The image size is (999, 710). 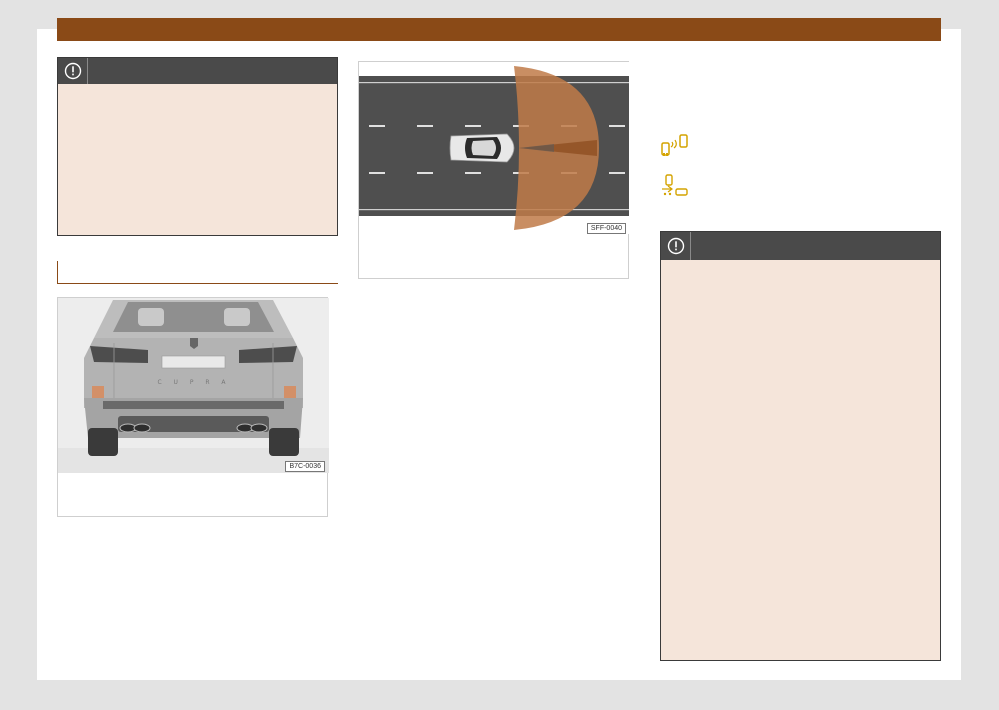 What do you see at coordinates (606, 228) in the screenshot?
I see `figure-code: SFF-0040` at bounding box center [606, 228].